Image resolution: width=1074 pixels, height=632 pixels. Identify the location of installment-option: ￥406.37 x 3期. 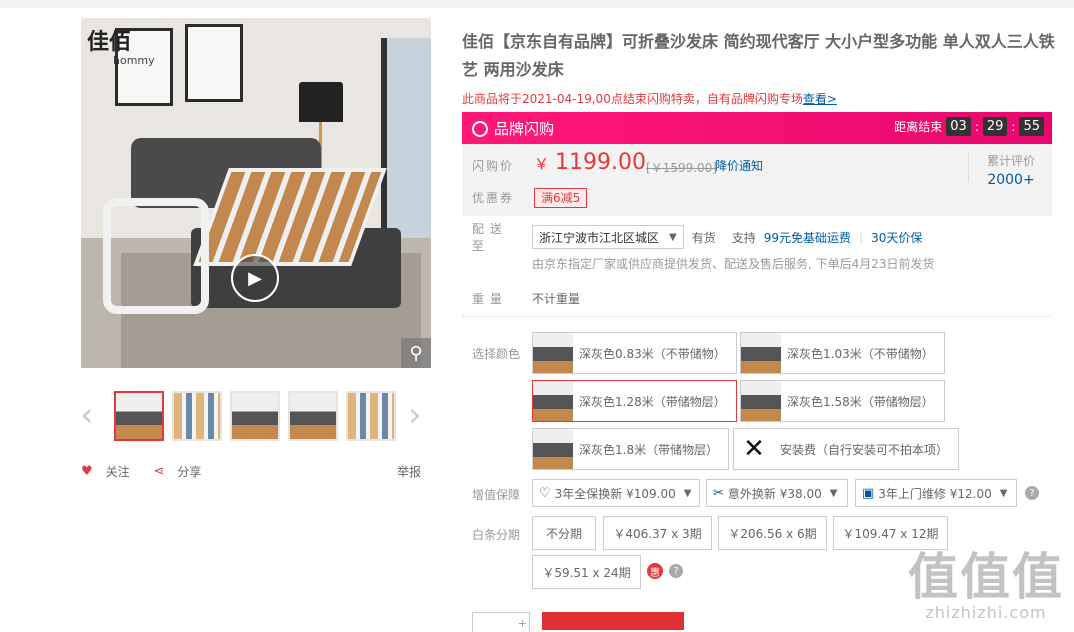
(657, 533).